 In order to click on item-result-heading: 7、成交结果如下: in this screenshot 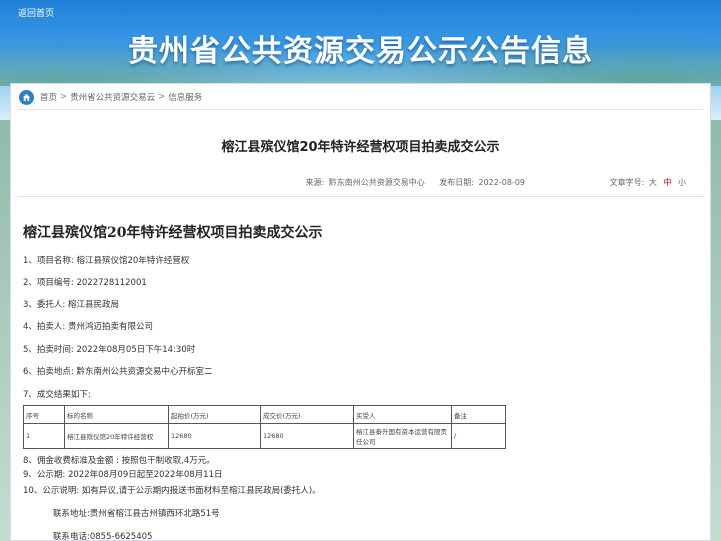, I will do `click(57, 395)`.